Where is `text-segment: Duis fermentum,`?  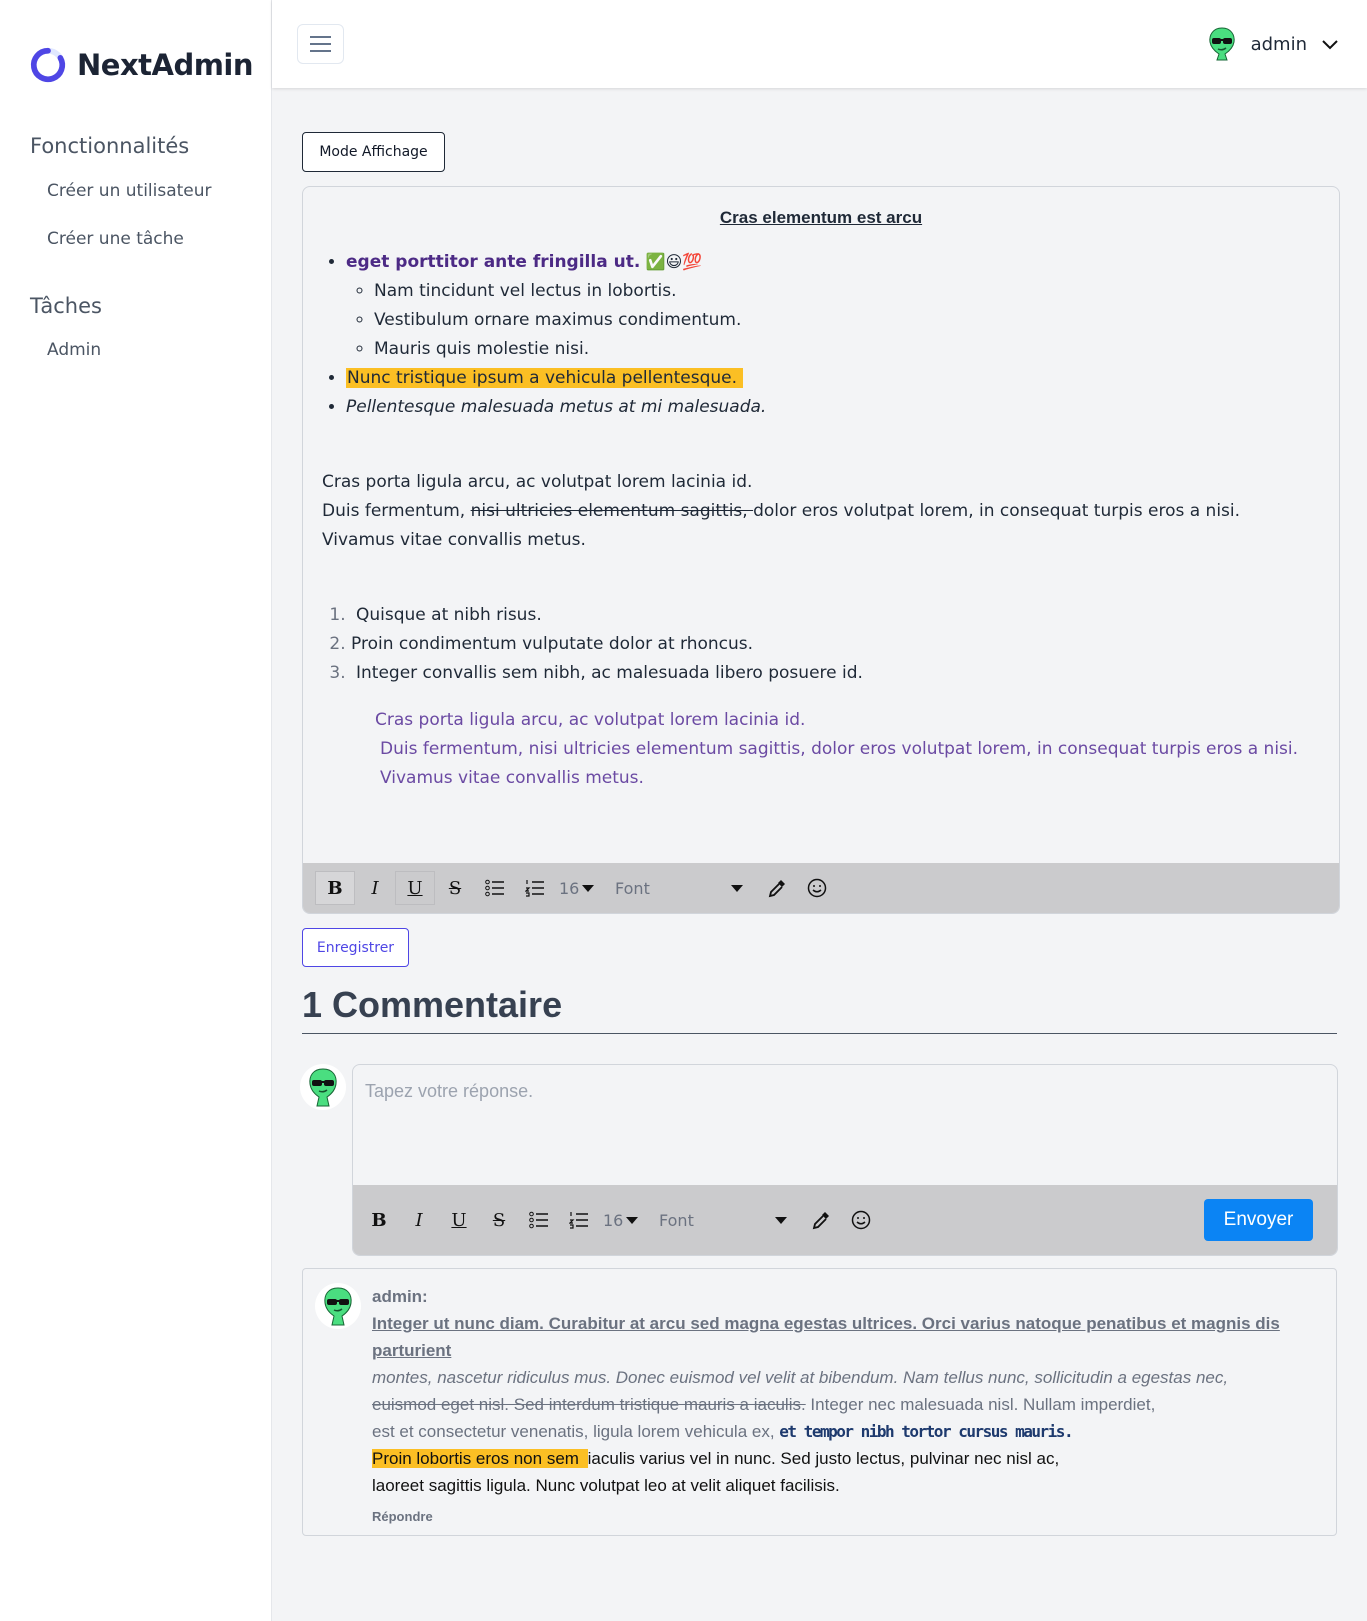
text-segment: Duis fermentum, is located at coordinates (396, 511).